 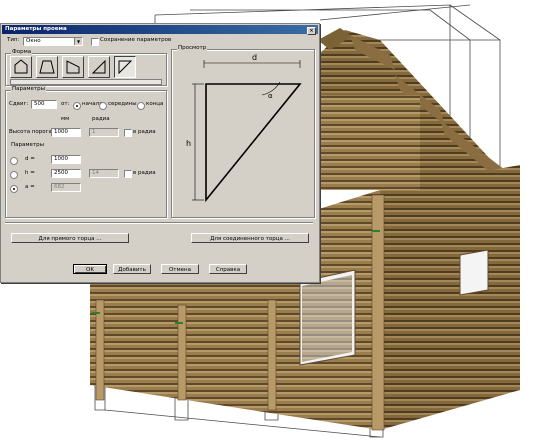 I want to click on shift-input: 500, so click(x=44, y=104).